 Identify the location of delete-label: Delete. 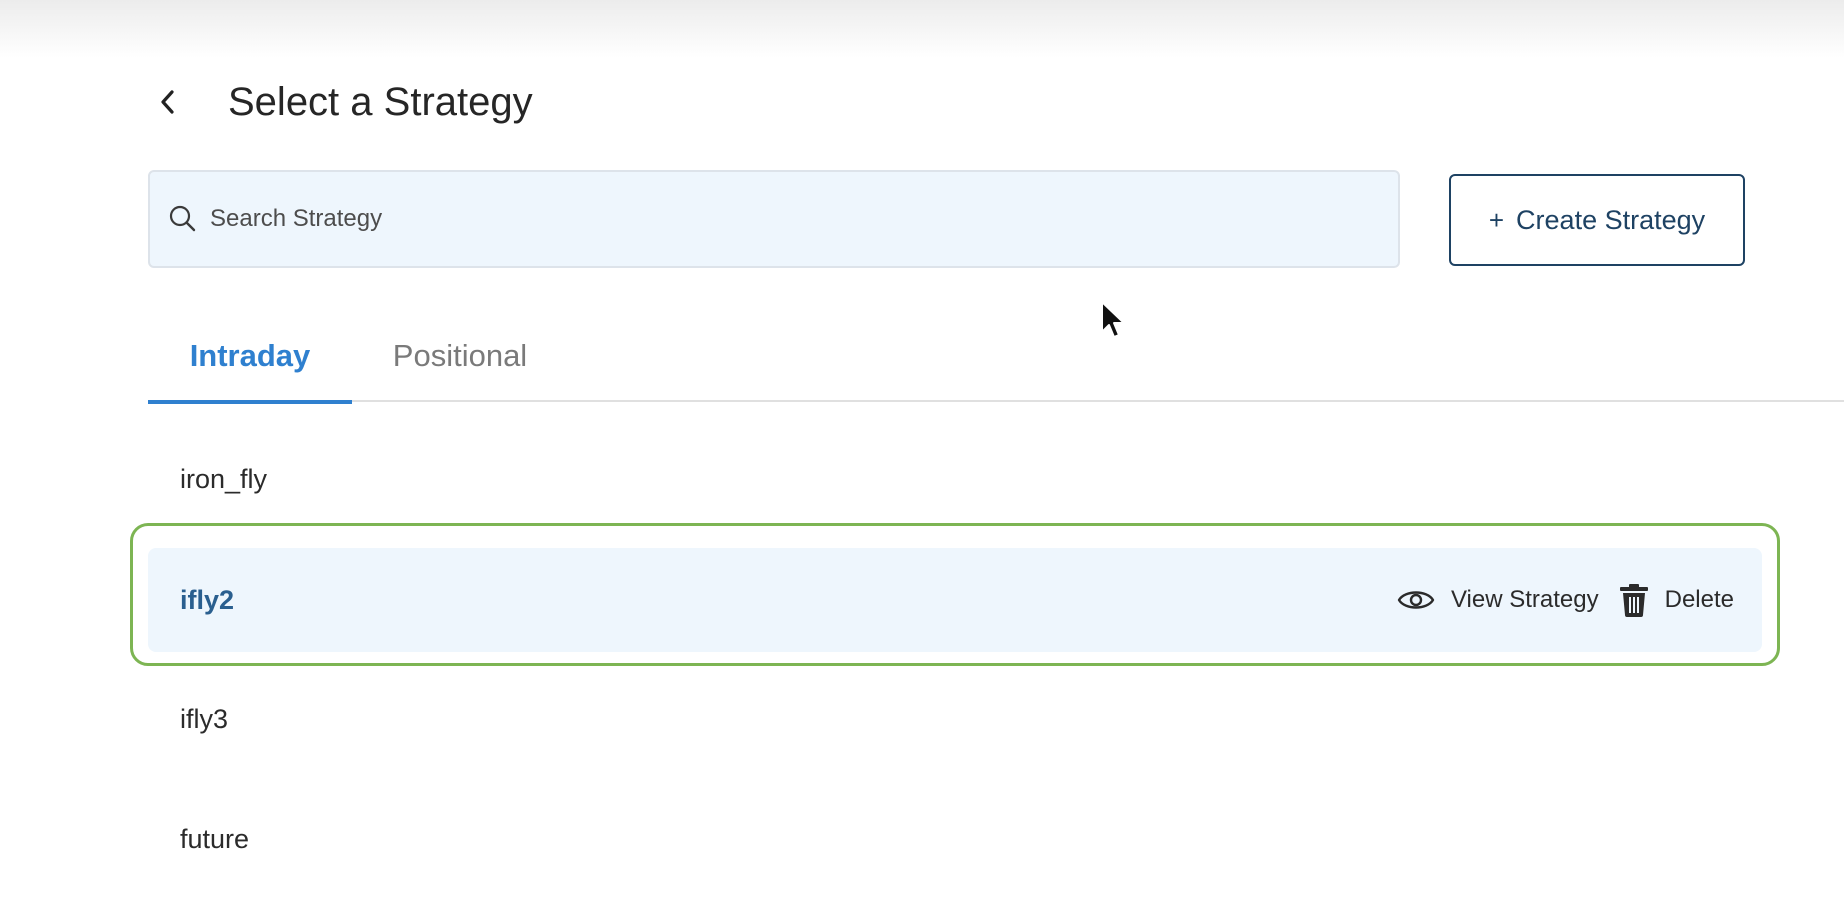
(1699, 599).